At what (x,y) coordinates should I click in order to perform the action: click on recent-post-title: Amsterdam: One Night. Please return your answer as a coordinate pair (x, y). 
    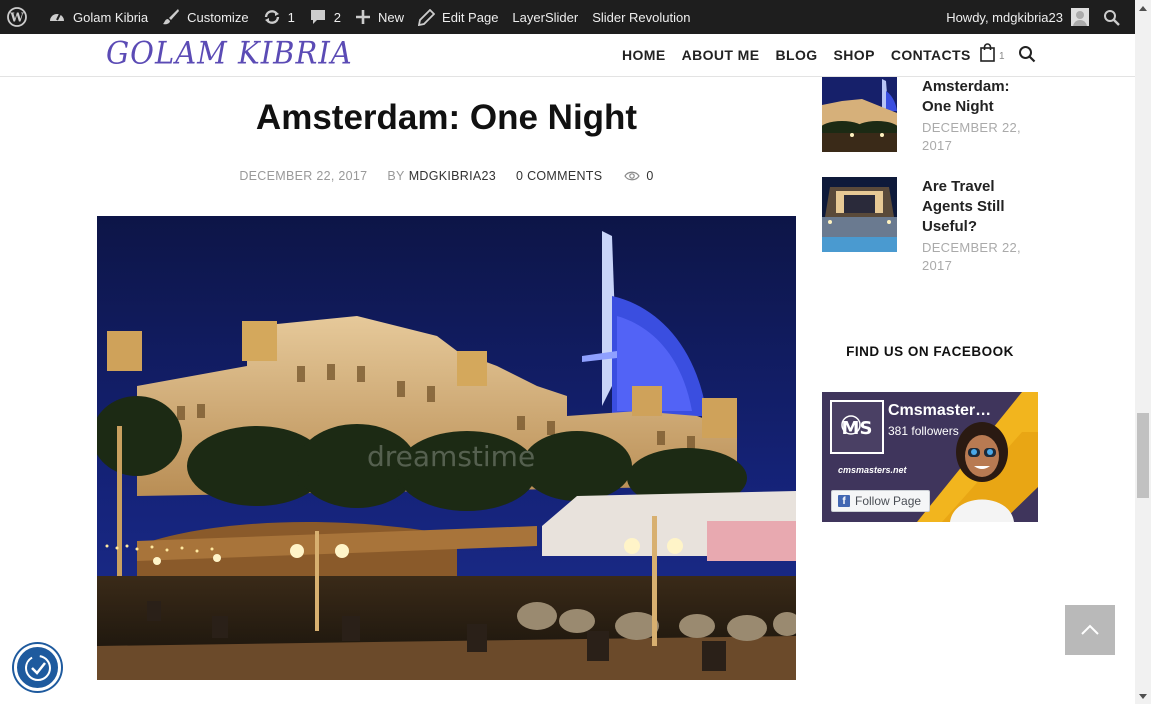
    Looking at the image, I should click on (977, 97).